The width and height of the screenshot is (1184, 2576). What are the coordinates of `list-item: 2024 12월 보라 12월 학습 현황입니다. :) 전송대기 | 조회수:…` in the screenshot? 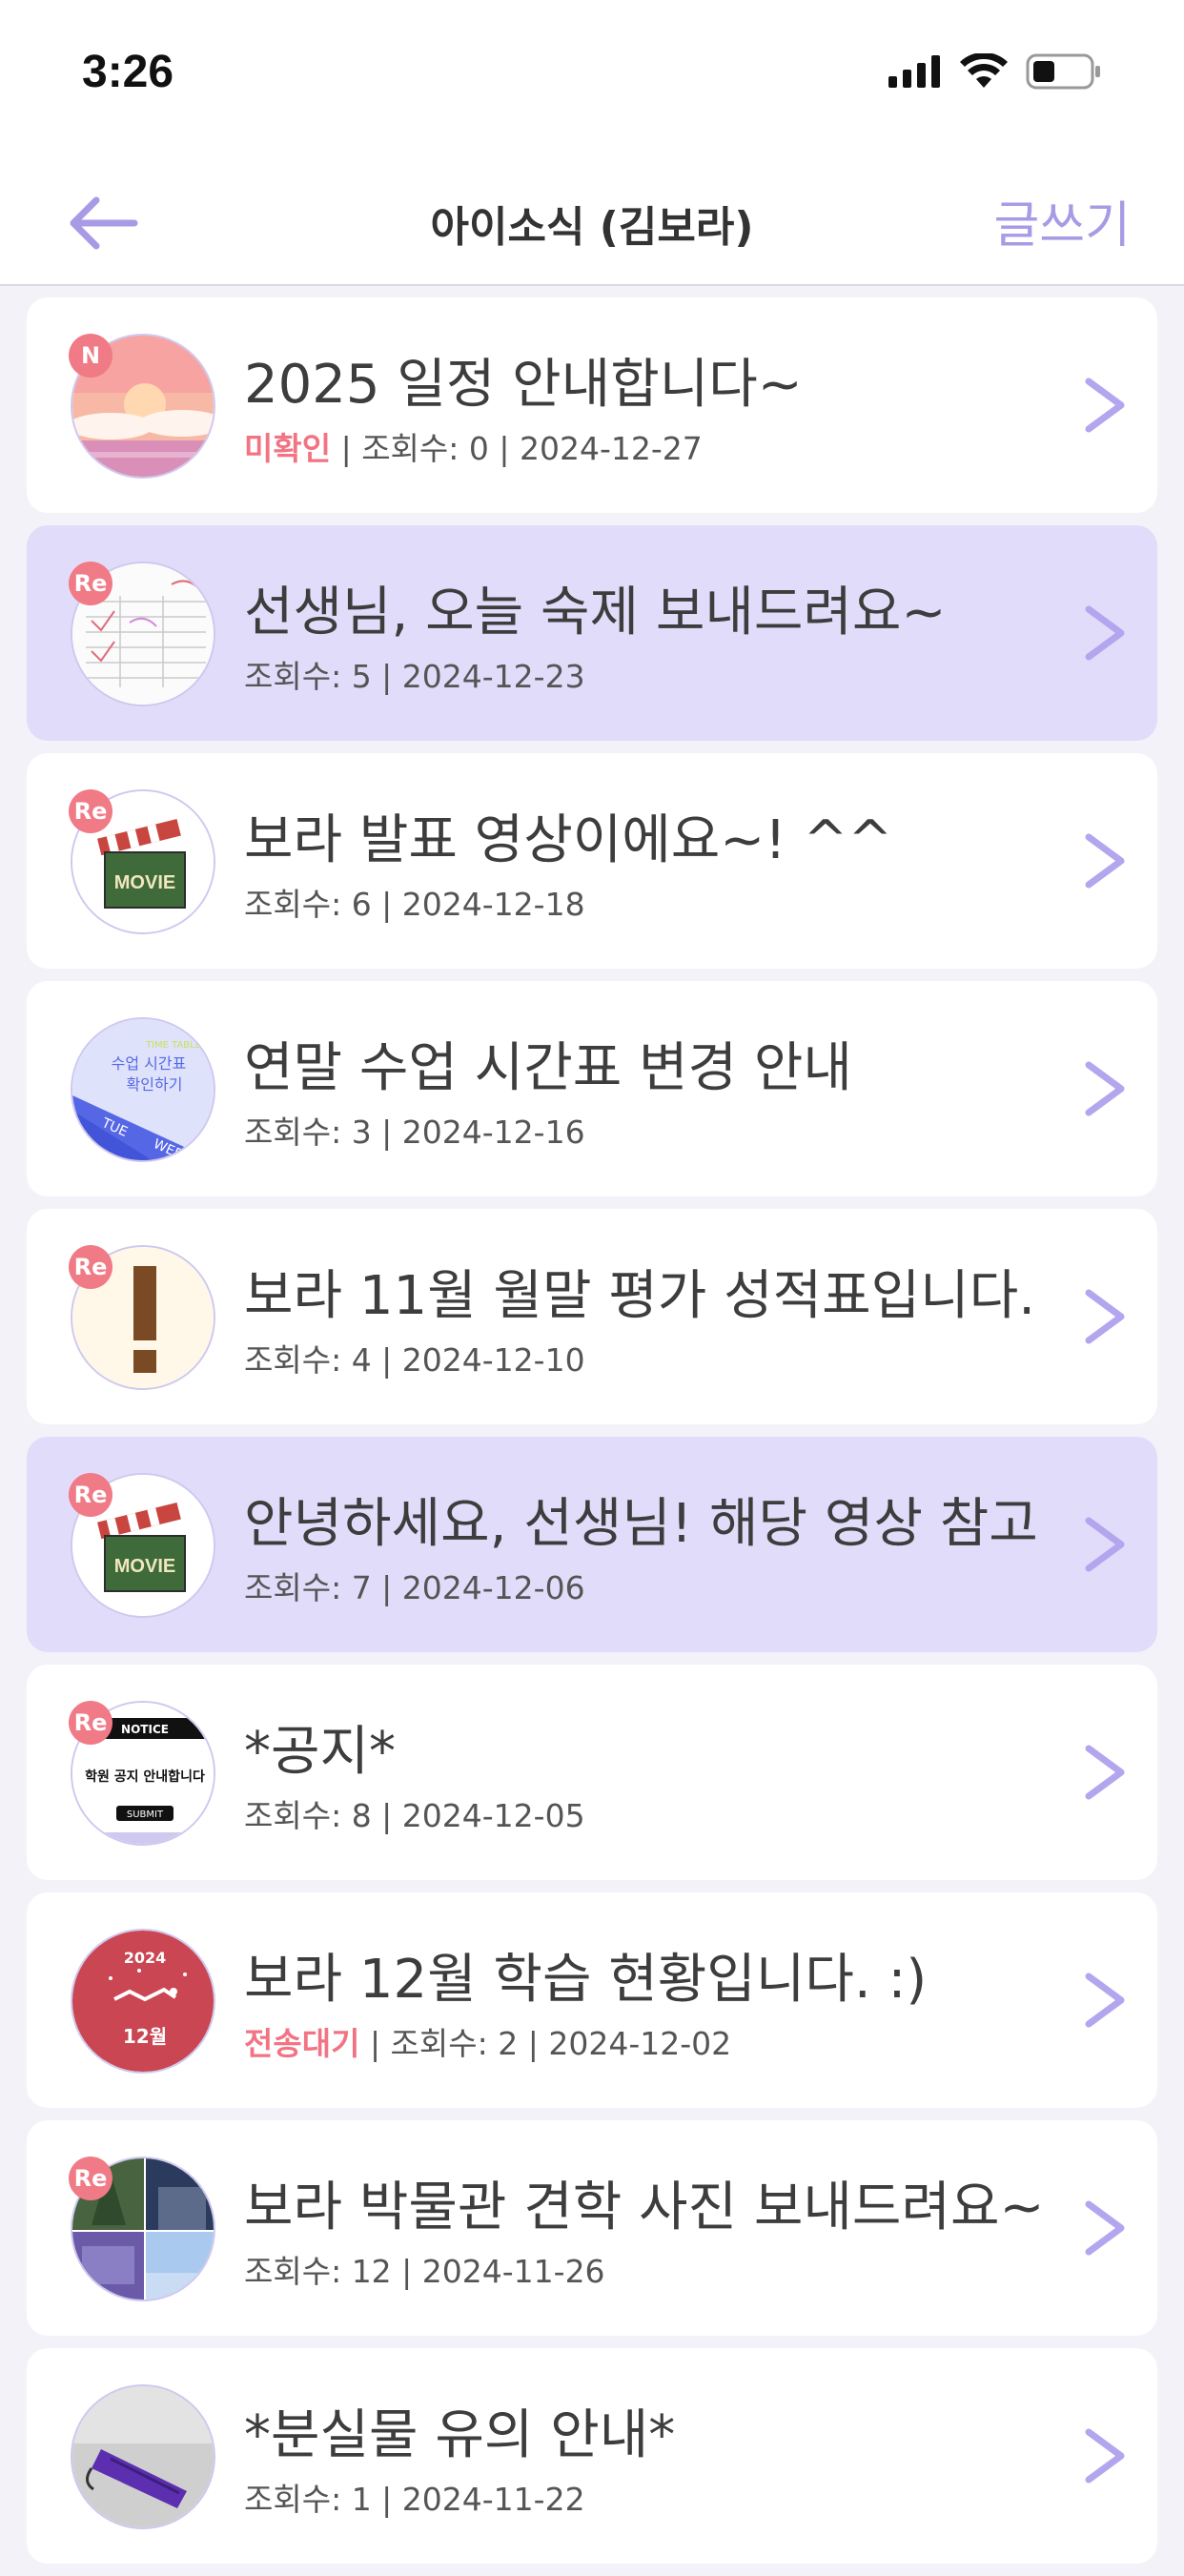 It's located at (592, 2000).